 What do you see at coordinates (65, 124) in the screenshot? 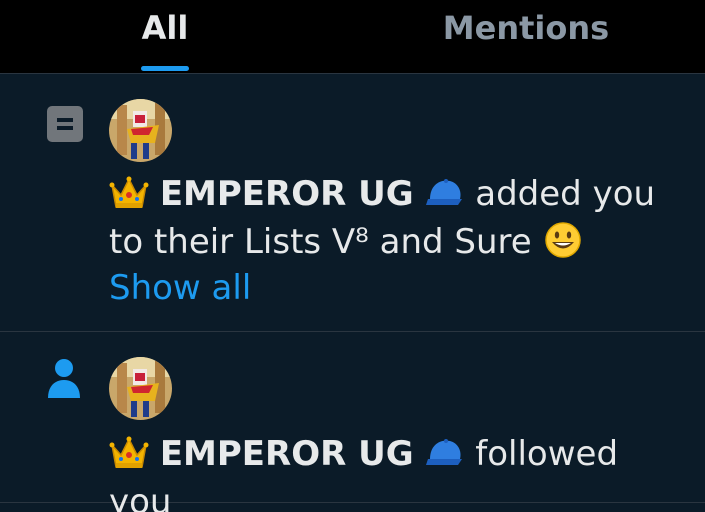
I see `list-icon` at bounding box center [65, 124].